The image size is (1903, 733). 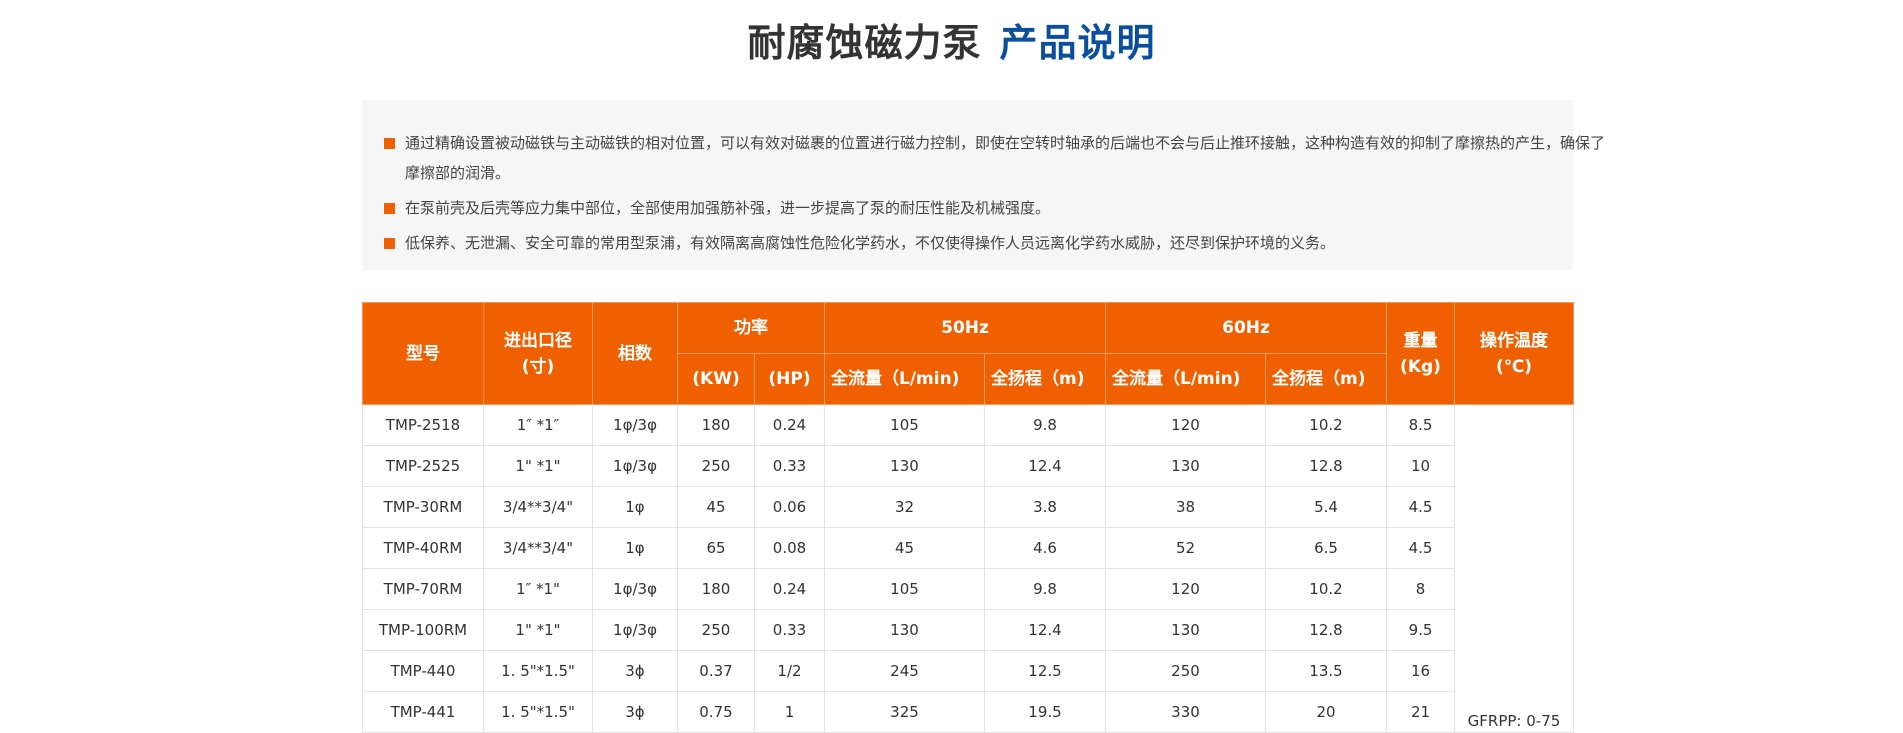 I want to click on cell-weight: 10, so click(x=1420, y=466).